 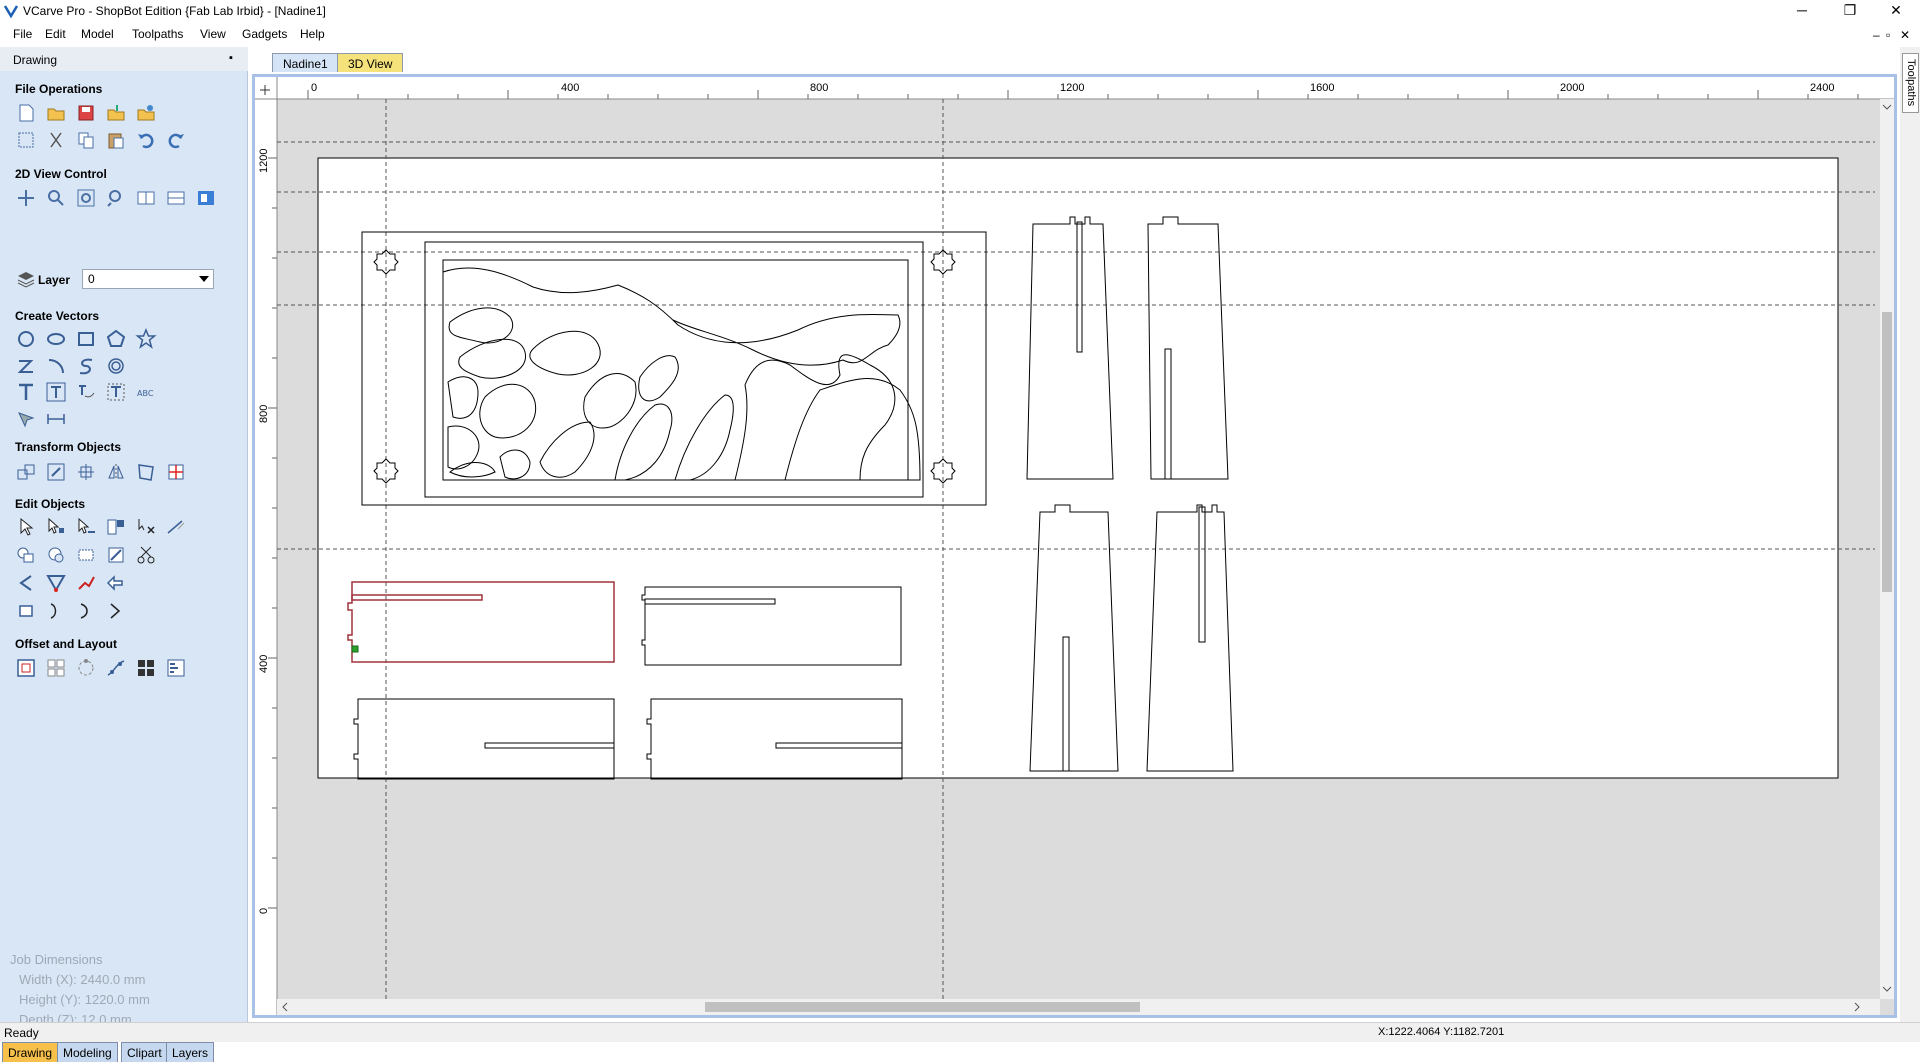 What do you see at coordinates (30, 1052) in the screenshot?
I see `tab-drawing: Drawing` at bounding box center [30, 1052].